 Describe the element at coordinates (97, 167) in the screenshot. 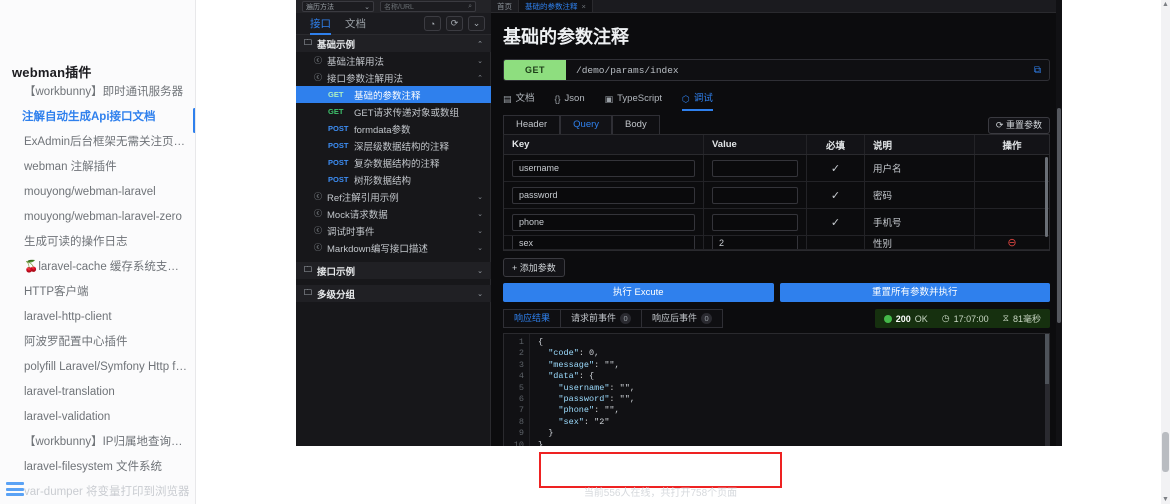

I see `sidebar-item: webman 注解插件` at that location.